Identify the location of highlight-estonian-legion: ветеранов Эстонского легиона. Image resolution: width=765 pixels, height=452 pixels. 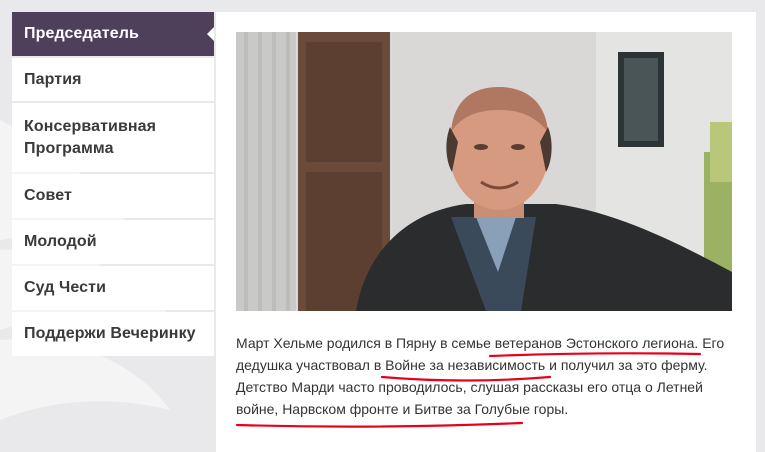
(594, 343).